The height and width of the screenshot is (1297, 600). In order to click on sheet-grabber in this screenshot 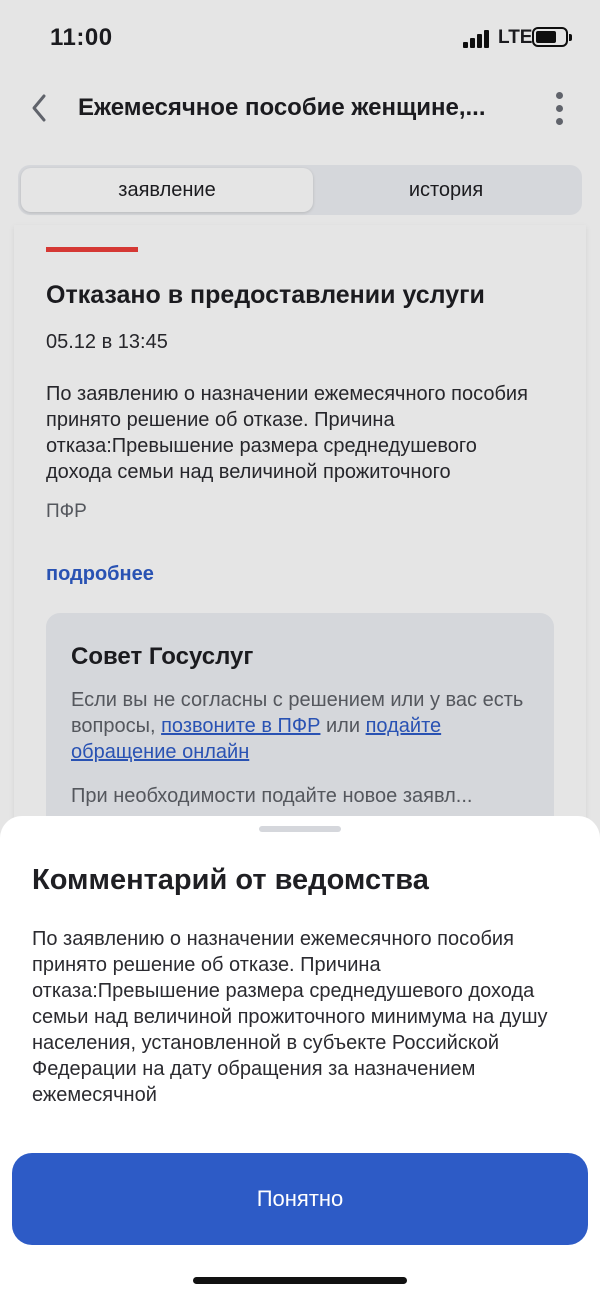, I will do `click(300, 829)`.